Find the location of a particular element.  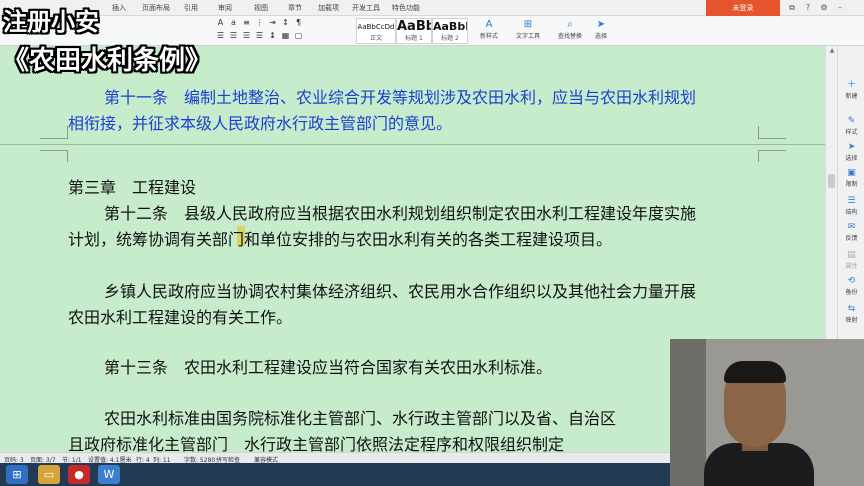

shading-icon: ▦ is located at coordinates (285, 35).